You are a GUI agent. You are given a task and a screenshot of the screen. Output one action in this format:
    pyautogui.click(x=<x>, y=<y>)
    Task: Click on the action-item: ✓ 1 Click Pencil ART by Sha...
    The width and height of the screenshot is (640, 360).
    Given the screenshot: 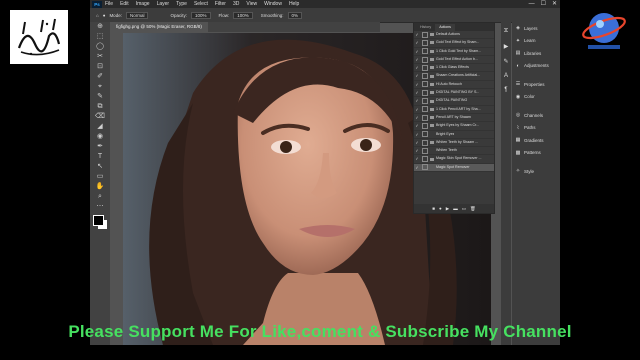 What is the action you would take?
    pyautogui.click(x=454, y=110)
    